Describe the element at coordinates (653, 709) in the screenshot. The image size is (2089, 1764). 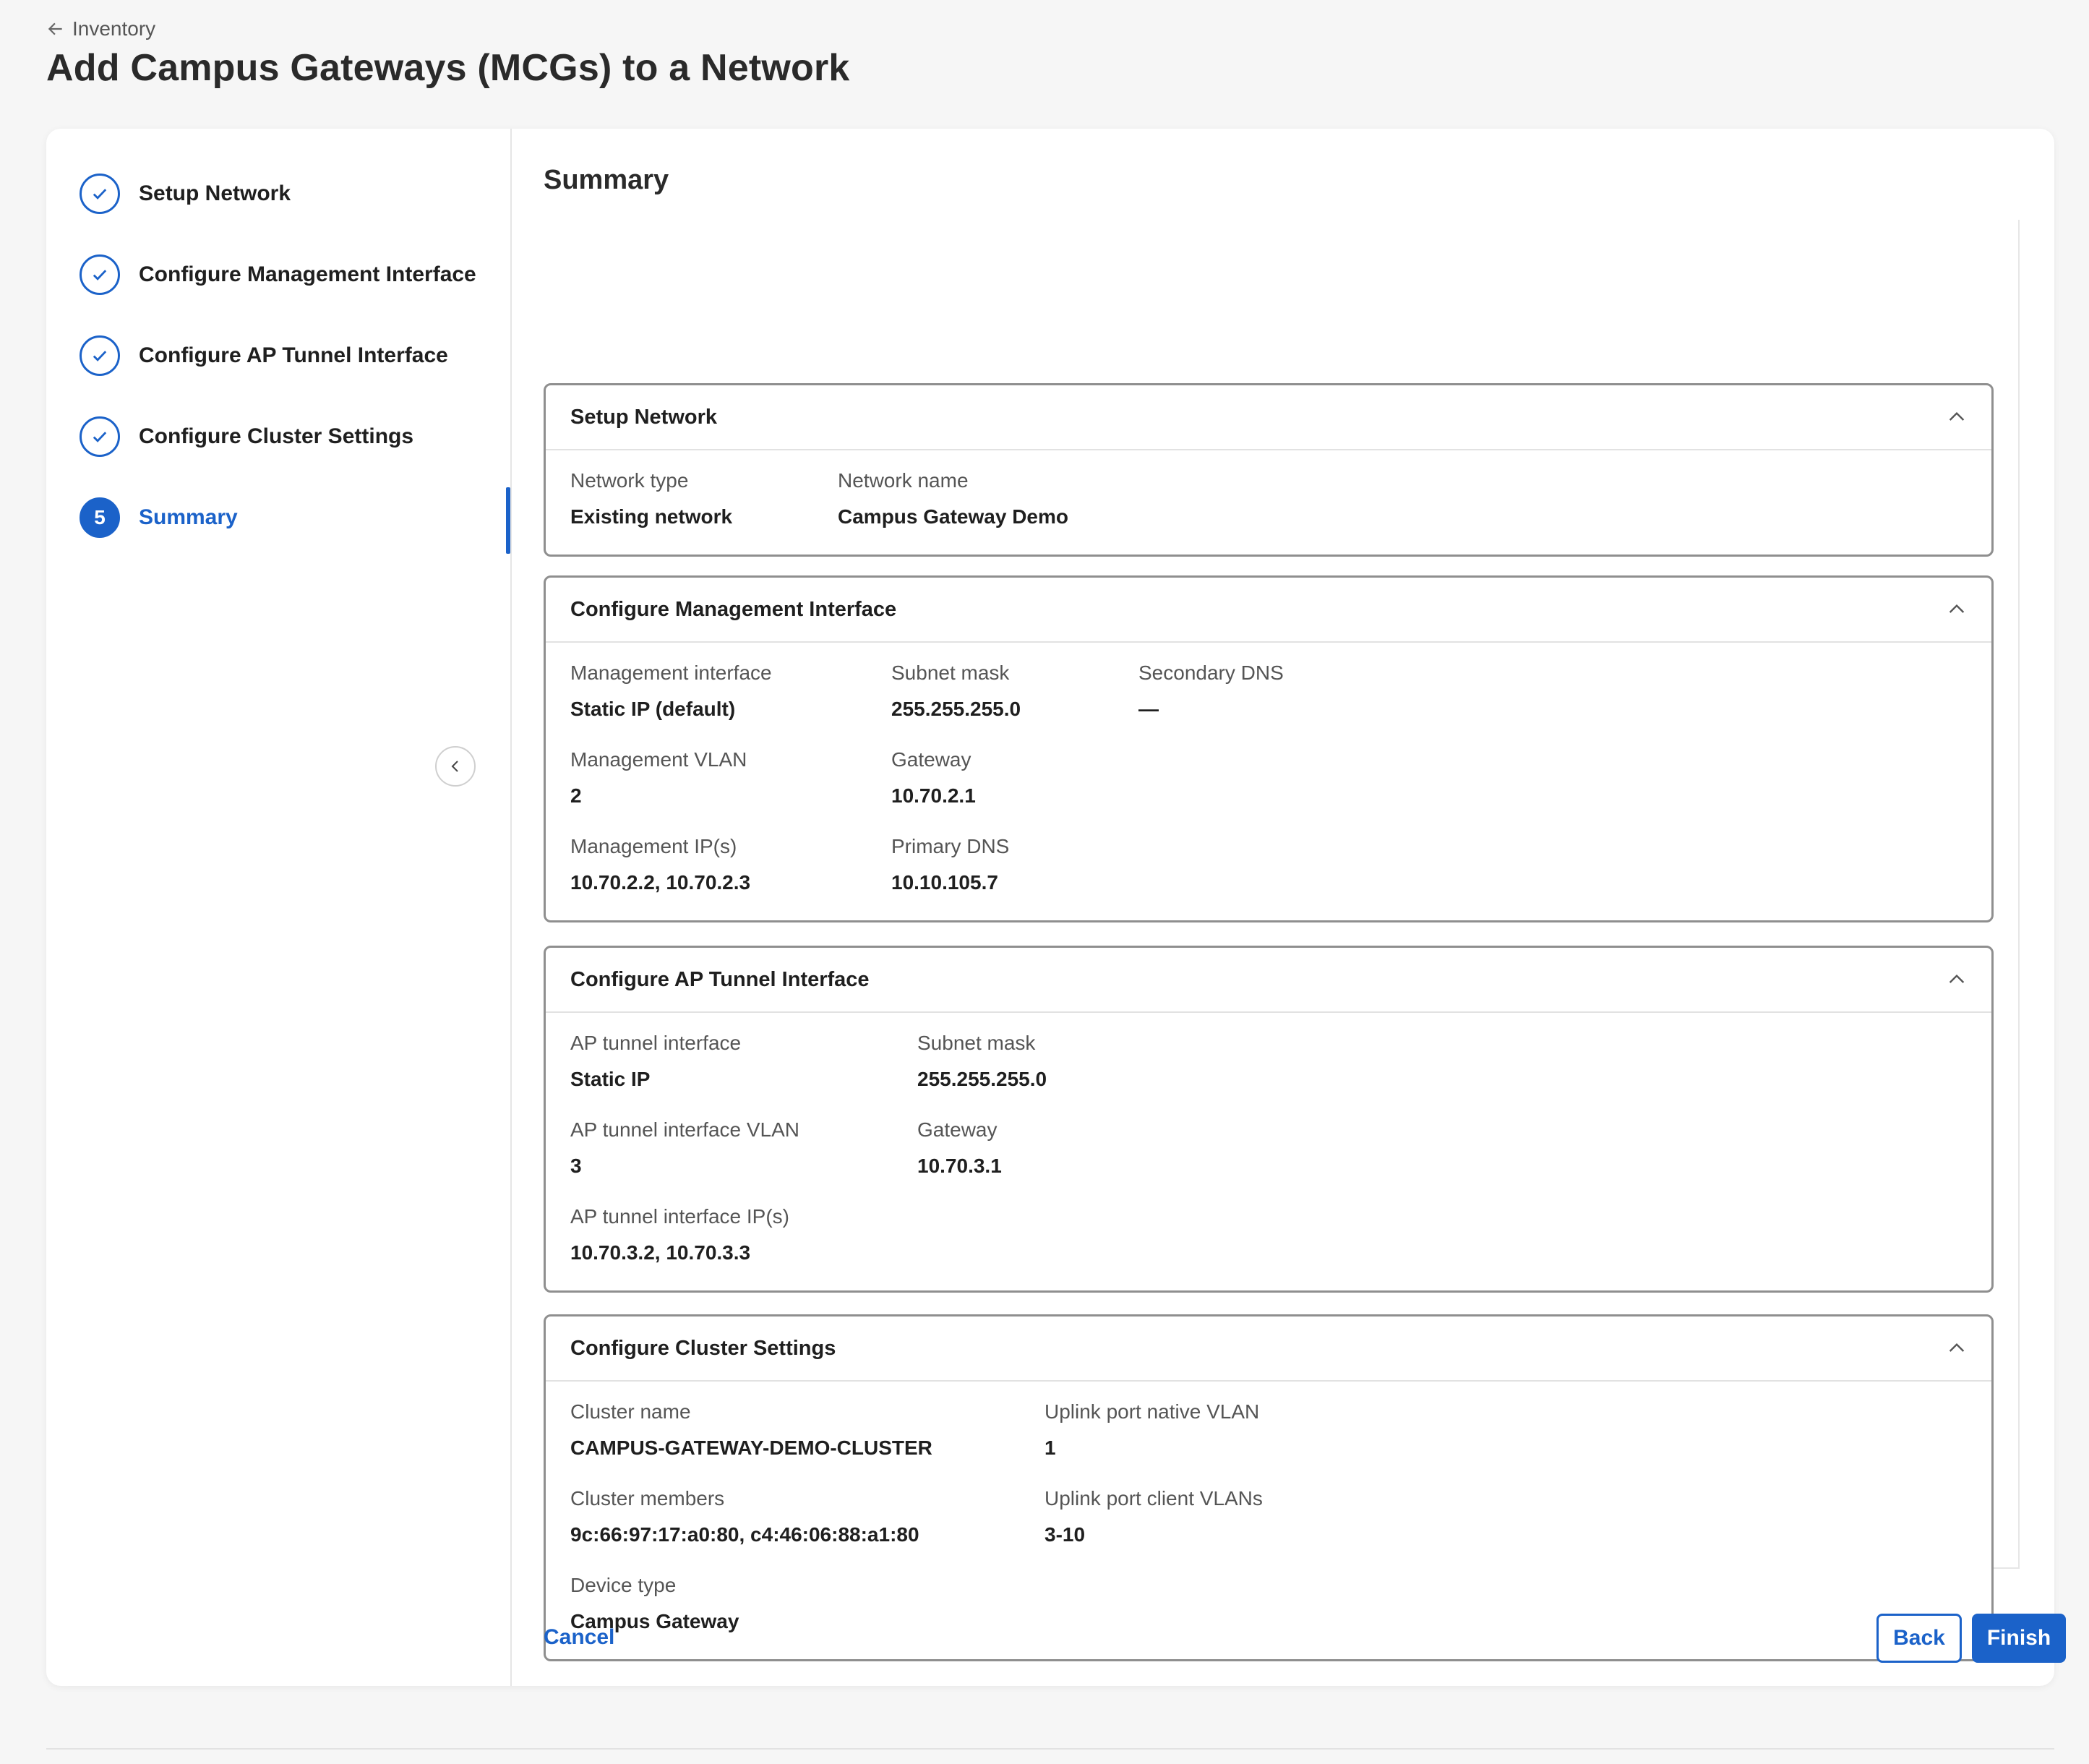
I see `field-value: Static IP (default)` at that location.